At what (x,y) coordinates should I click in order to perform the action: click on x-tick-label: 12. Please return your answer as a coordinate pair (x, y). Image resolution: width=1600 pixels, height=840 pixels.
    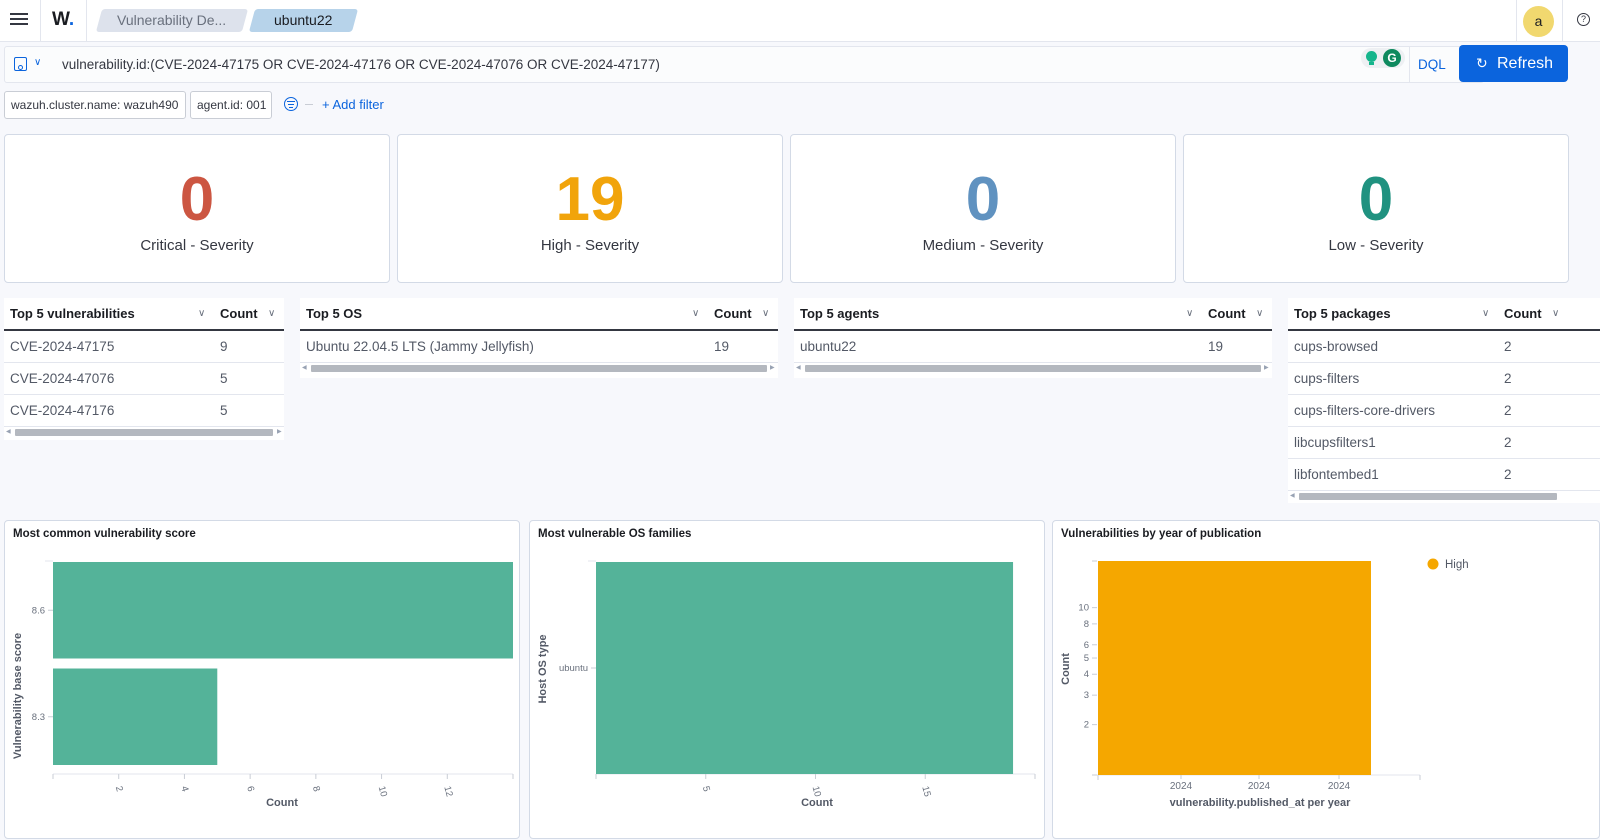
    Looking at the image, I should click on (447, 791).